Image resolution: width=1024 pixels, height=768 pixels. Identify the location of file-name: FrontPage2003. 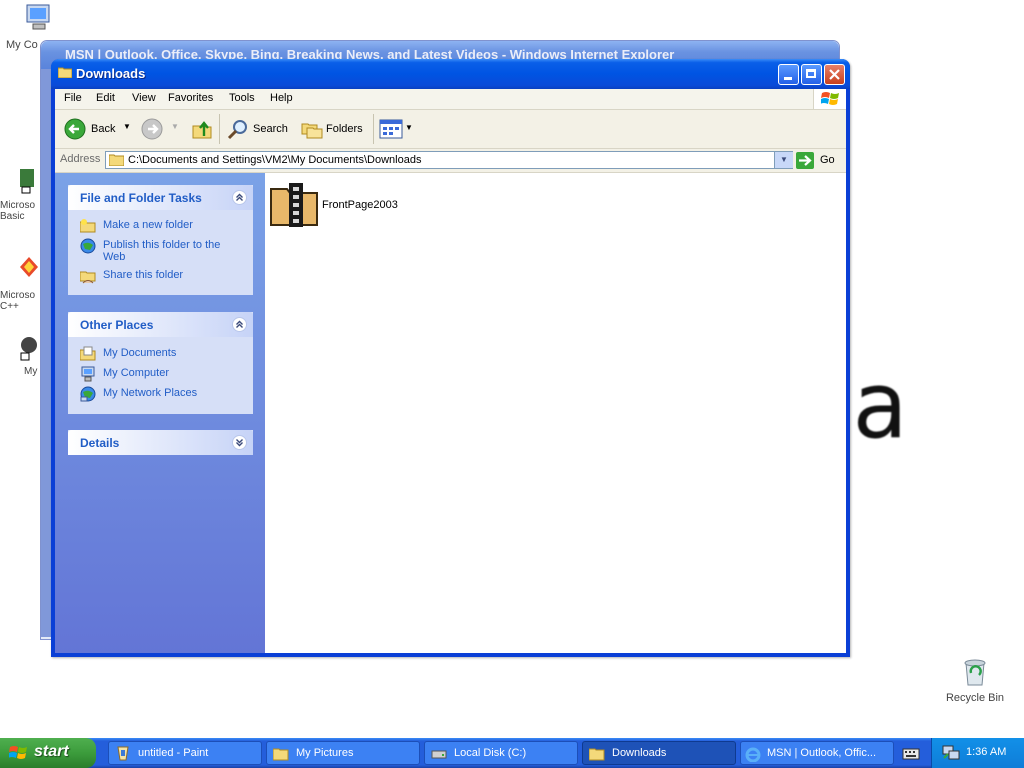
(360, 205).